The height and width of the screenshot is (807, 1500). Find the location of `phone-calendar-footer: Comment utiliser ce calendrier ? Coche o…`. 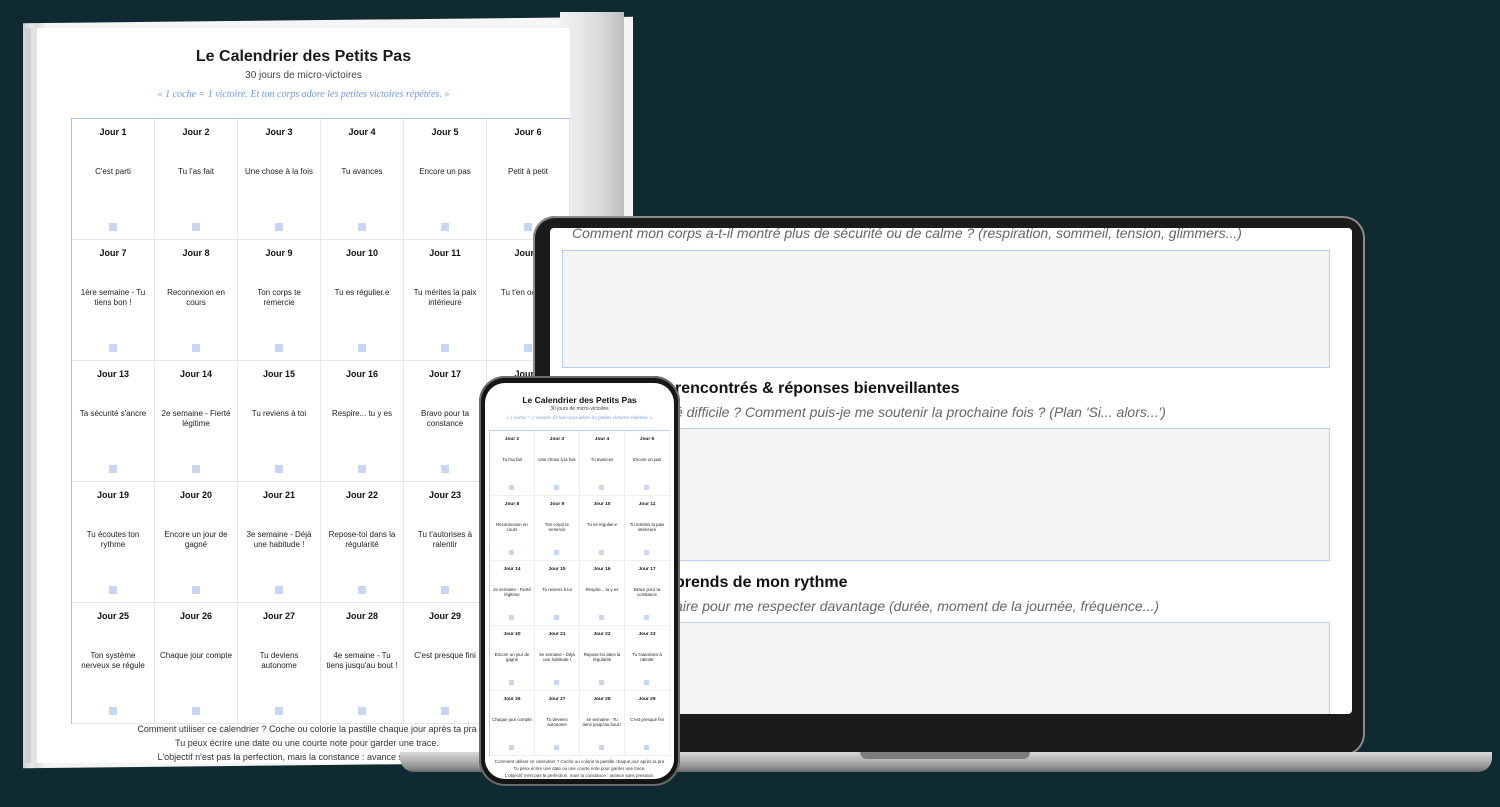

phone-calendar-footer: Comment utiliser ce calendrier ? Coche o… is located at coordinates (579, 768).